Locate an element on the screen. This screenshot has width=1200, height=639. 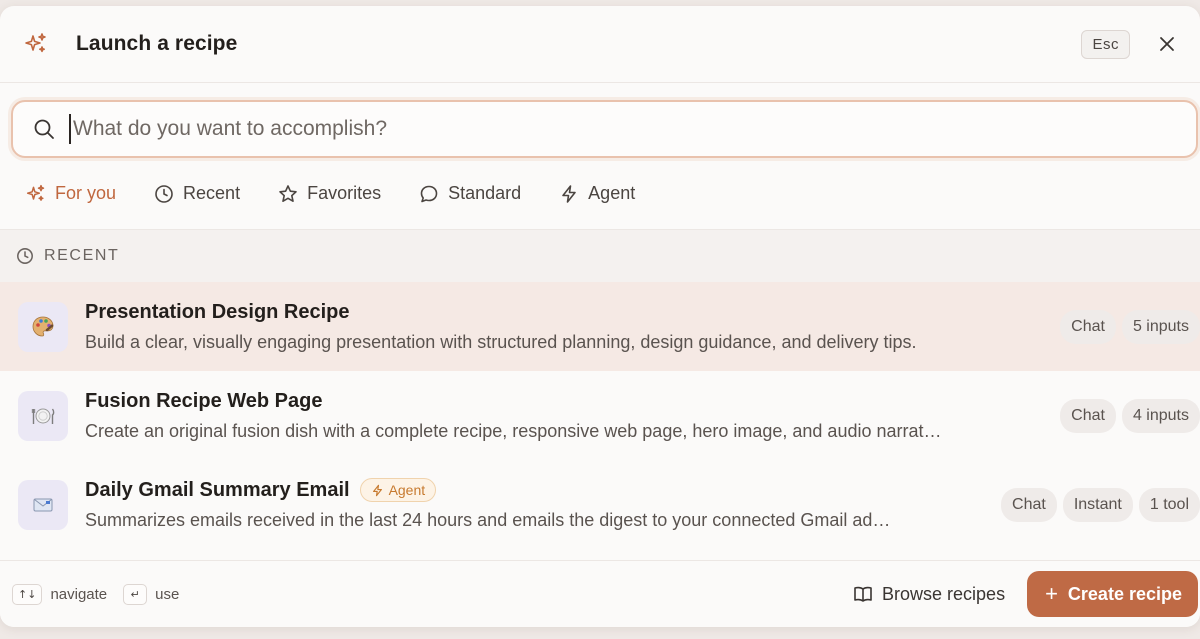
envelope-icon is located at coordinates (43, 504).